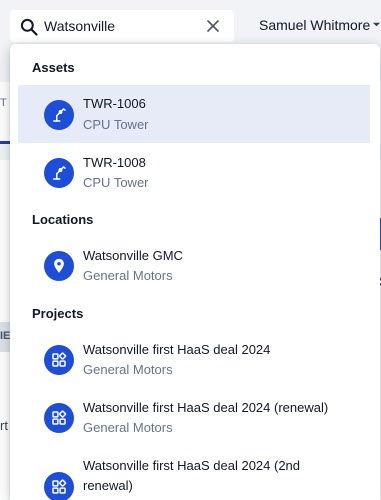 The image size is (381, 500). Describe the element at coordinates (194, 114) in the screenshot. I see `search-result-asset: TWR-1006 CPU Tower` at that location.